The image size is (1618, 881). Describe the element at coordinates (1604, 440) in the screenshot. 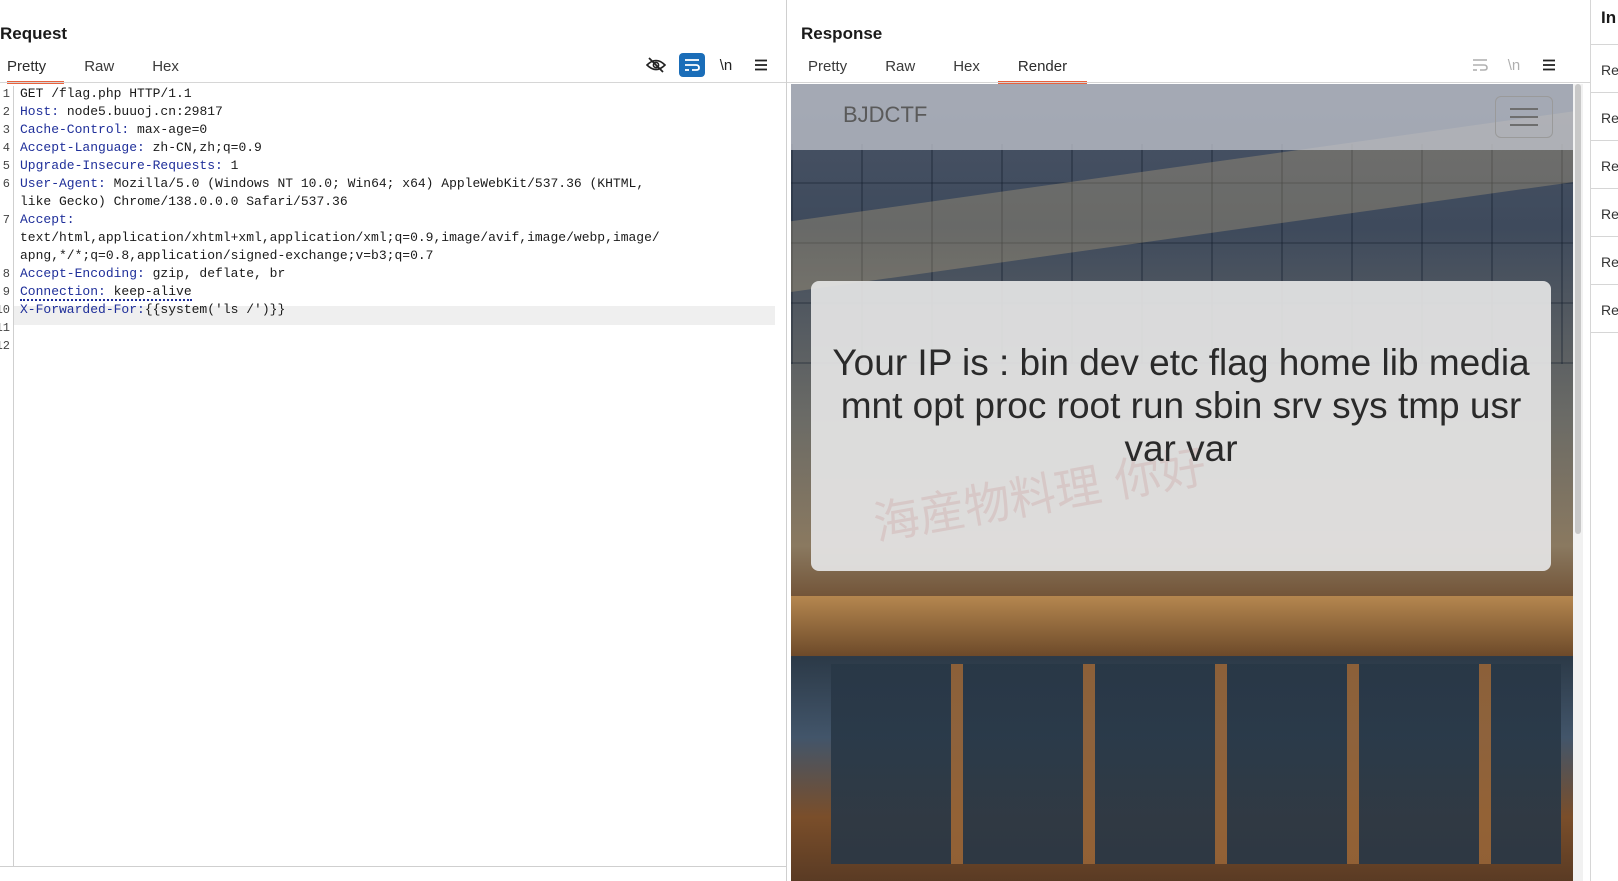

I see `inspector-sidebar: In Re Re Re Re Re Re` at that location.